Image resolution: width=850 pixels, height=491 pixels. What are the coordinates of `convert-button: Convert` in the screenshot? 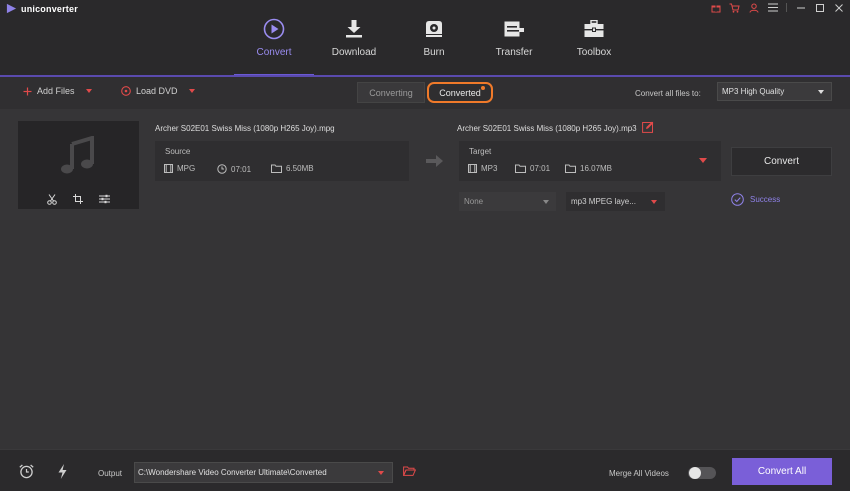 It's located at (781, 161).